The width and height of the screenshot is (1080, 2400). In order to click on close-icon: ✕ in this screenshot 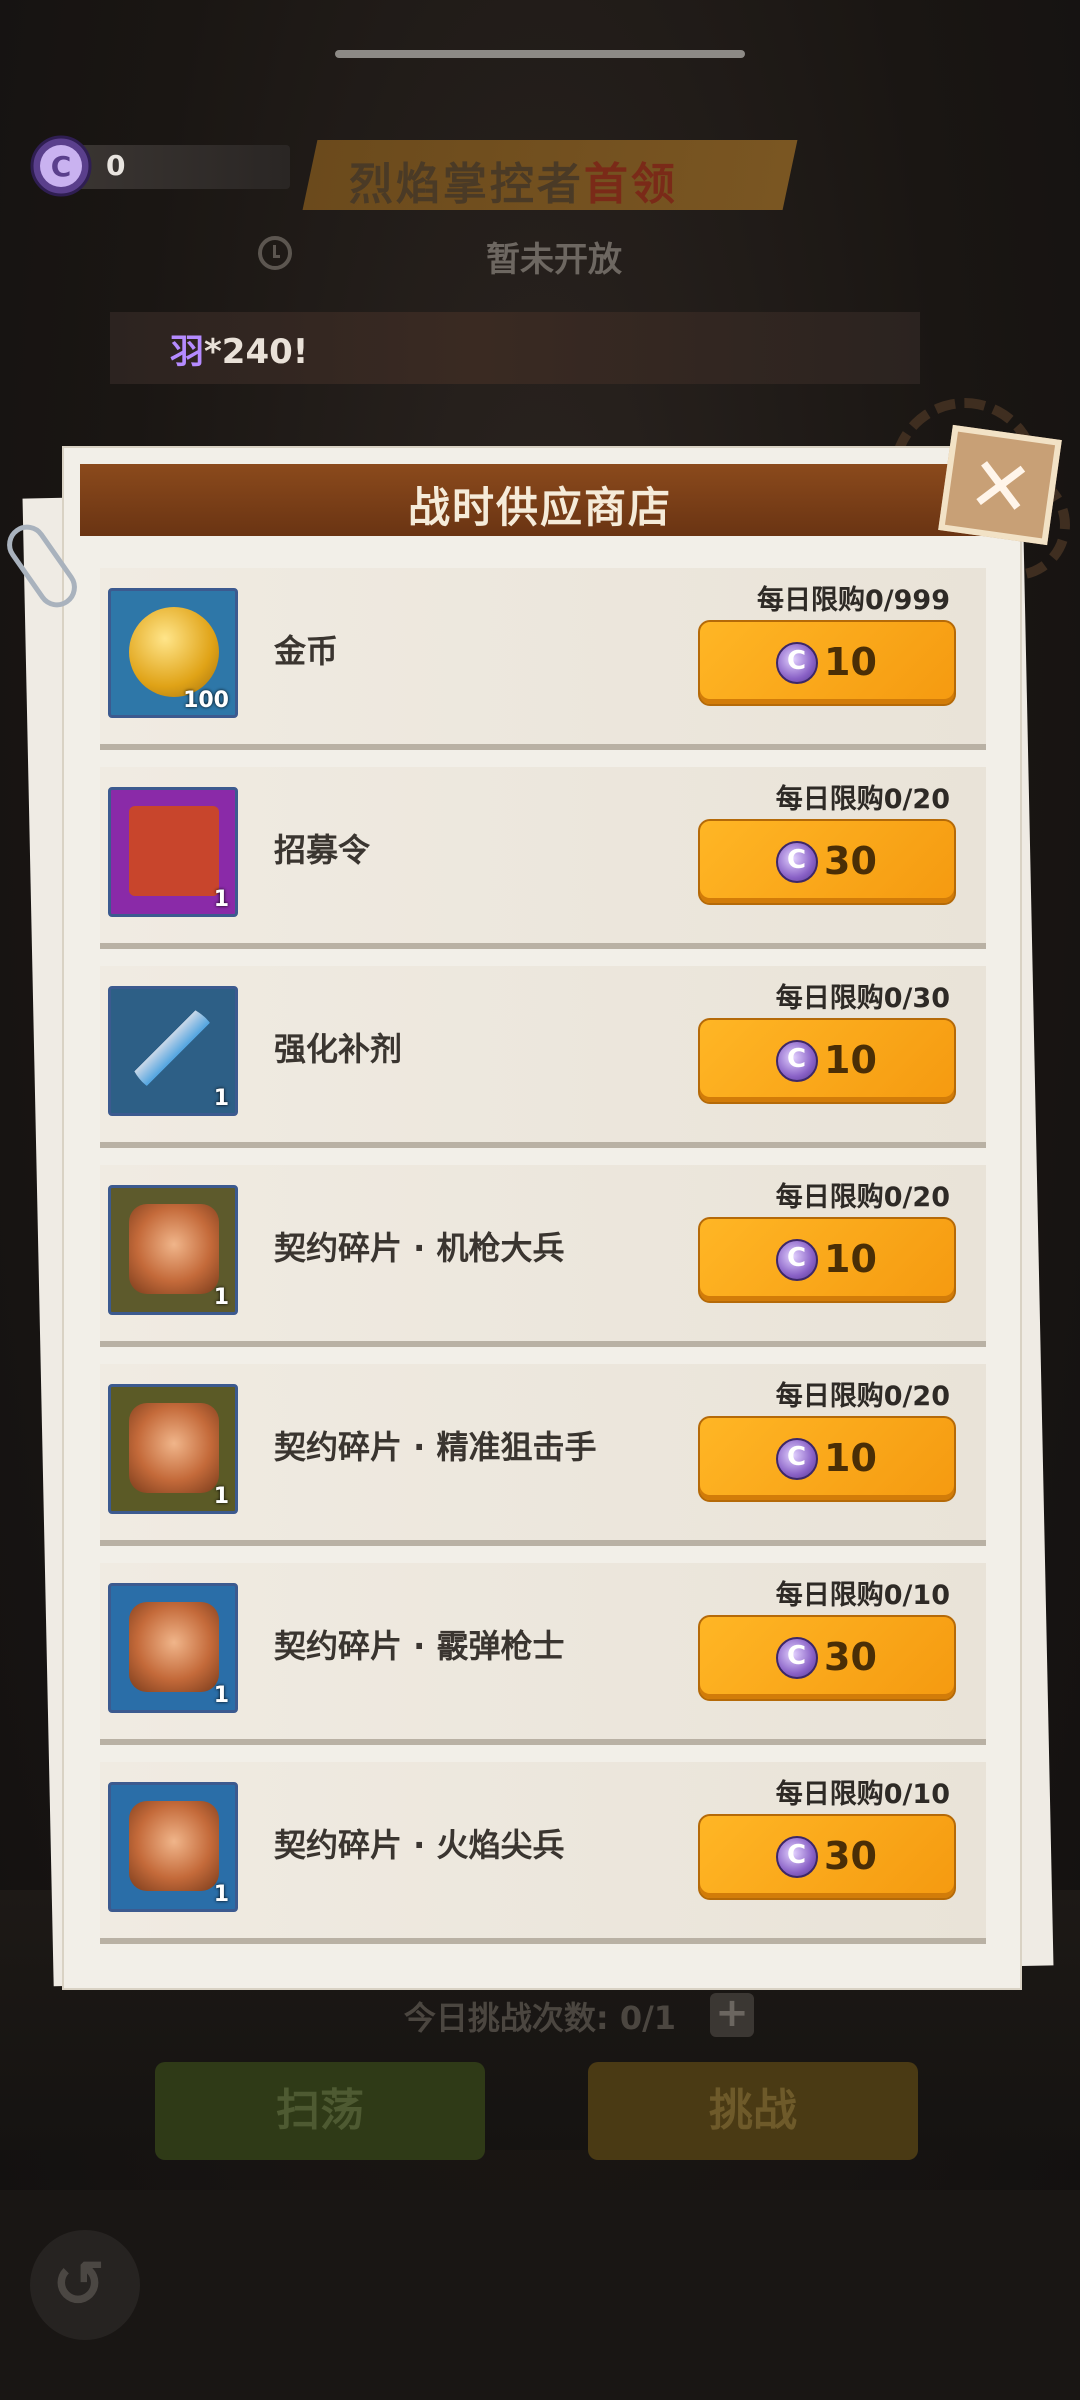, I will do `click(1000, 487)`.